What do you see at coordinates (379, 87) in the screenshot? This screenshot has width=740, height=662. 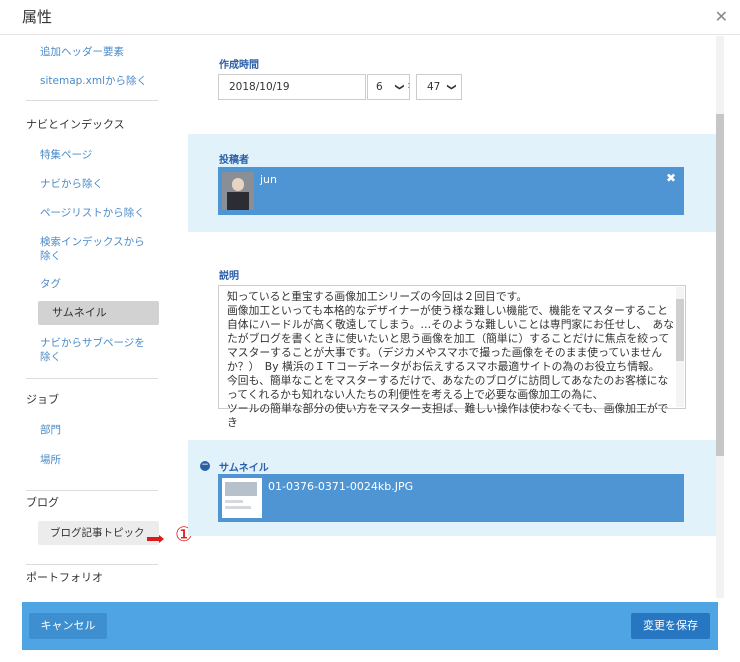 I see `hour-value: 6` at bounding box center [379, 87].